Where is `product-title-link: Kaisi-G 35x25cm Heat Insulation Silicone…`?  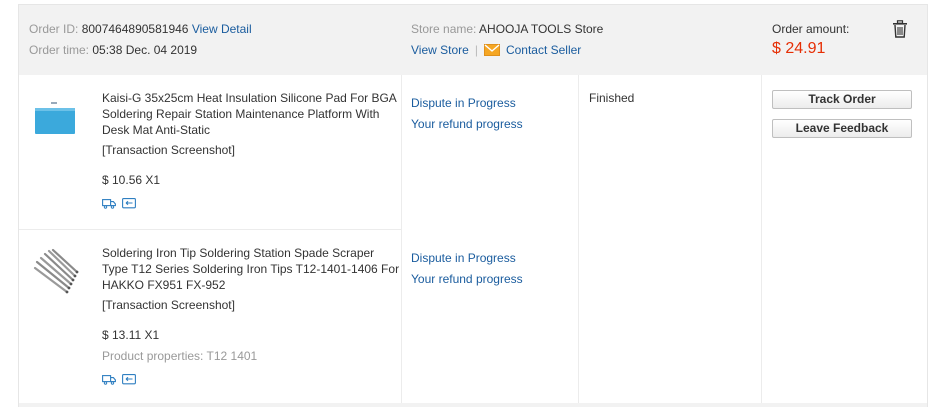
product-title-link: Kaisi-G 35x25cm Heat Insulation Silicone… is located at coordinates (252, 114).